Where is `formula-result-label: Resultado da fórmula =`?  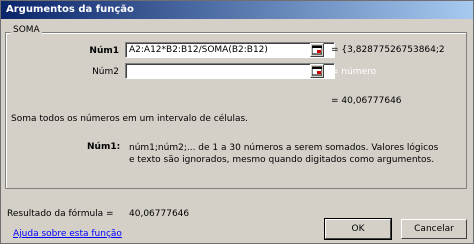 formula-result-label: Resultado da fórmula = is located at coordinates (60, 214).